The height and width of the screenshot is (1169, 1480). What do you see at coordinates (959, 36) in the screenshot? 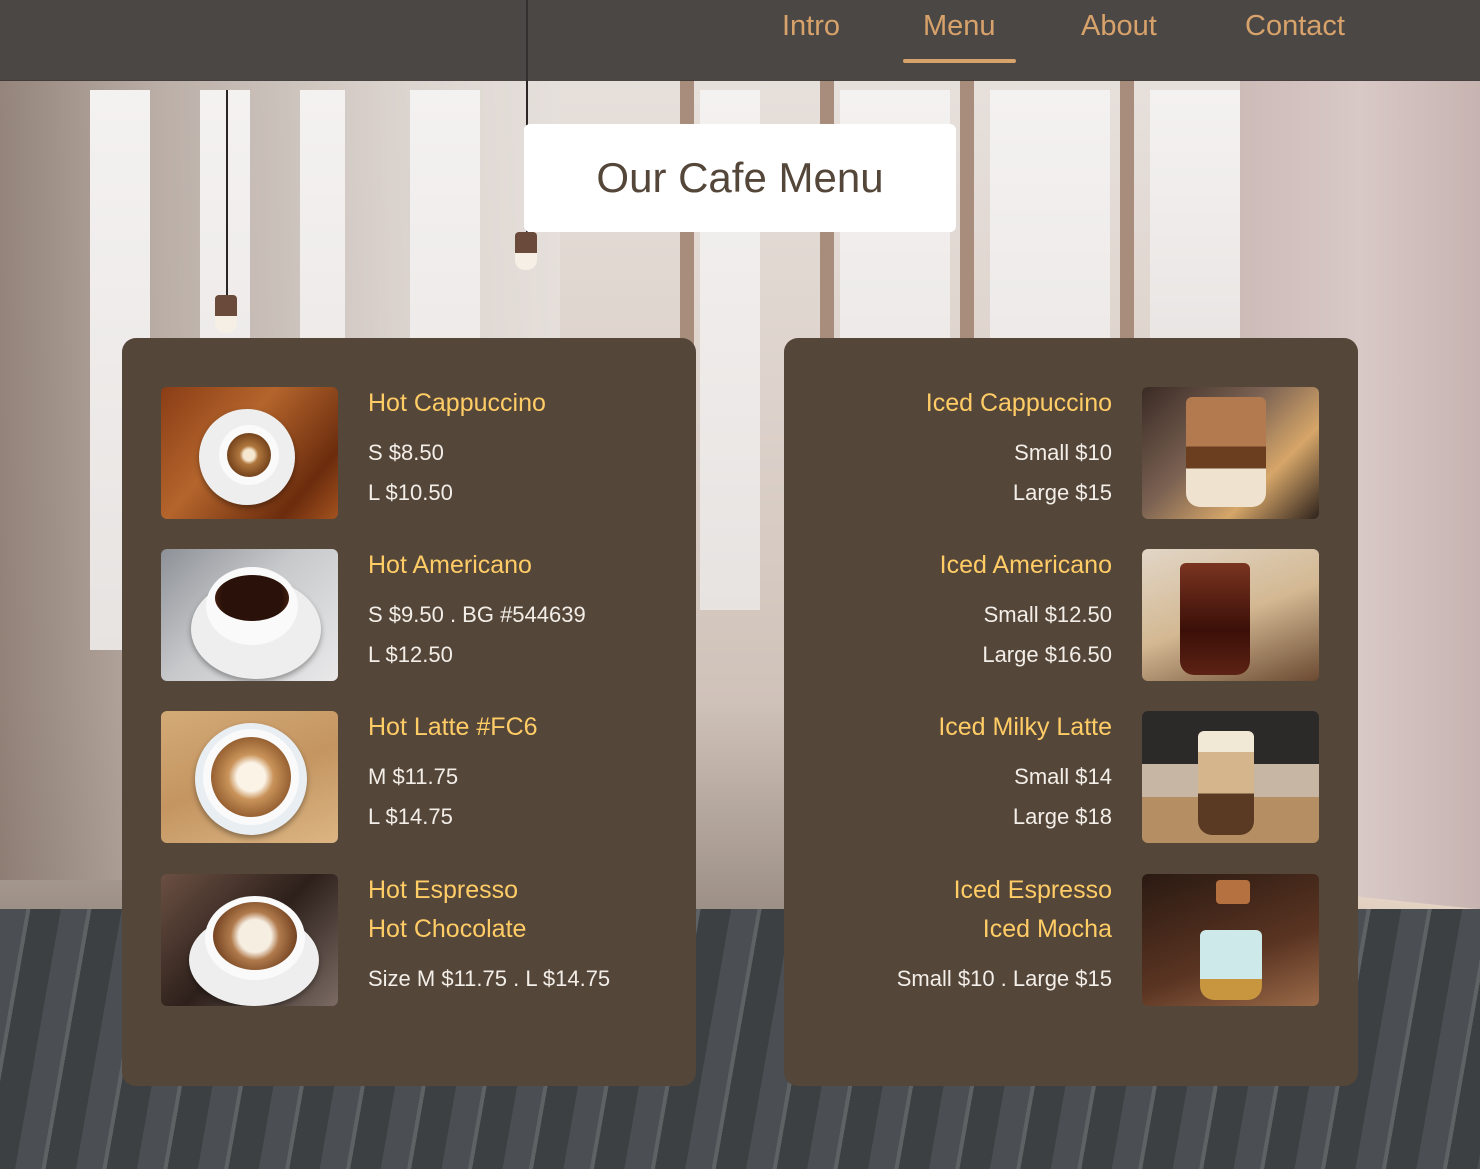
I see `nav-menu-link: Menu` at bounding box center [959, 36].